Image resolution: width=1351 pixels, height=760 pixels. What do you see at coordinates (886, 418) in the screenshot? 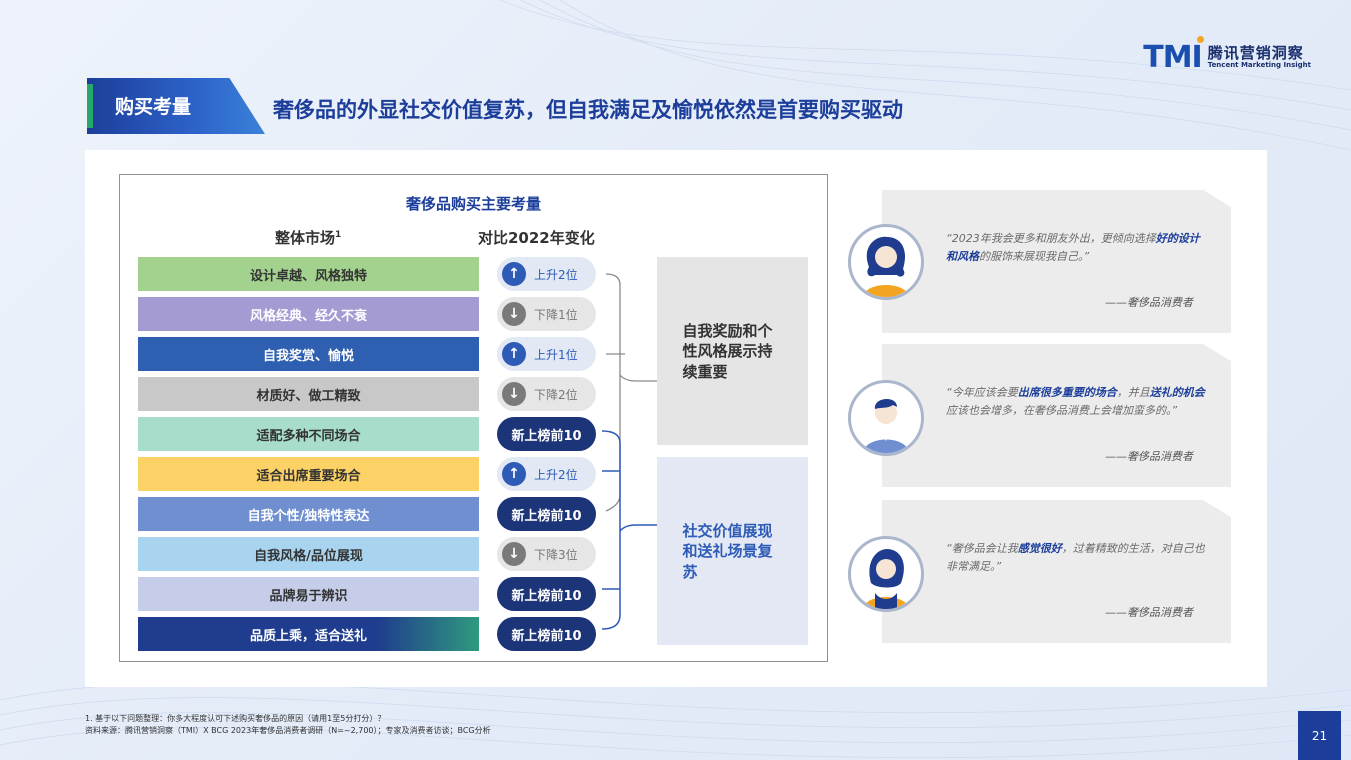
I see `avatar-man` at bounding box center [886, 418].